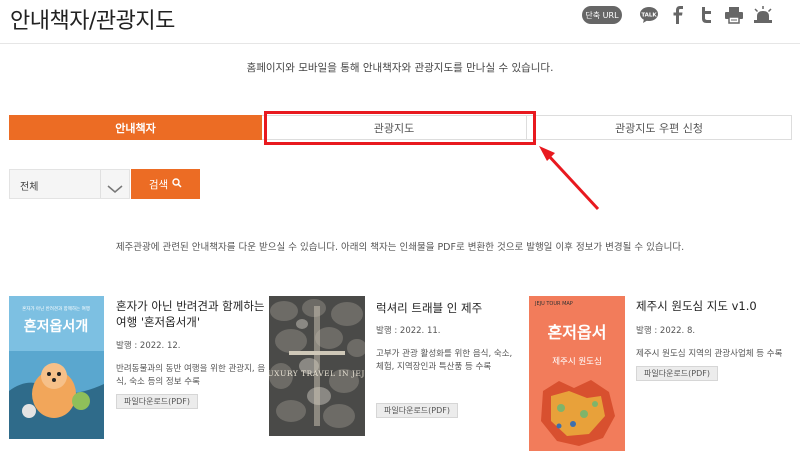 This screenshot has width=800, height=462. What do you see at coordinates (659, 127) in the screenshot?
I see `tab-map-mail-request: 관광지도 우편 신청` at bounding box center [659, 127].